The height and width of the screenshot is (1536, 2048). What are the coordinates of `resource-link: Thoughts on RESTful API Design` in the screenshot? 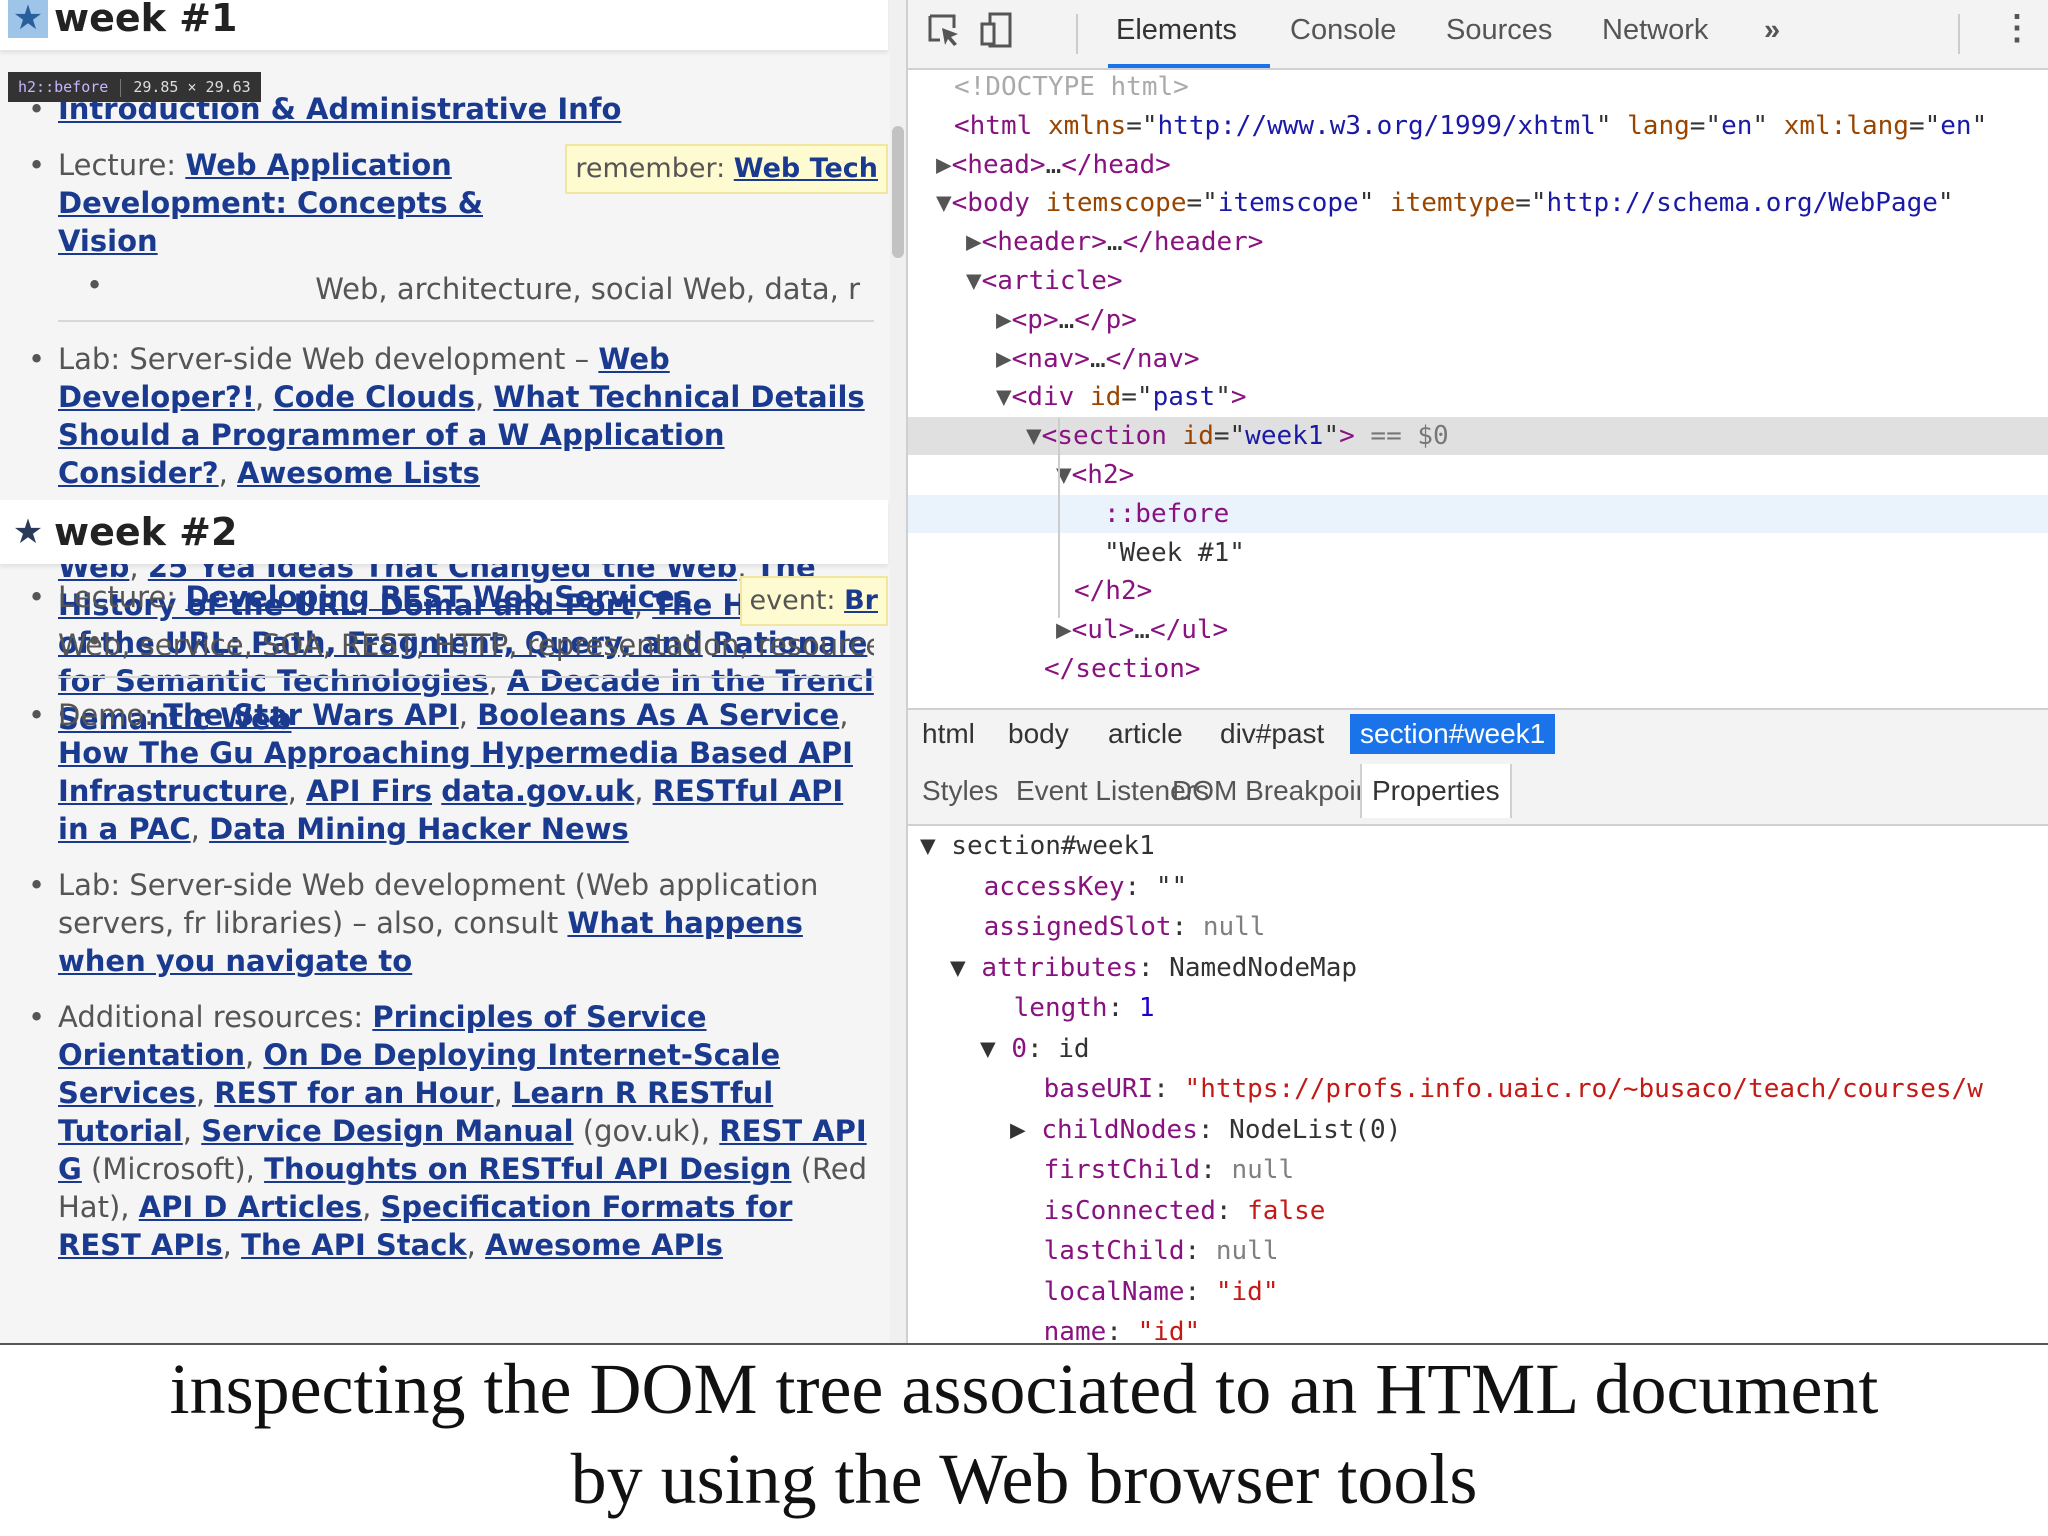 It's located at (527, 1169).